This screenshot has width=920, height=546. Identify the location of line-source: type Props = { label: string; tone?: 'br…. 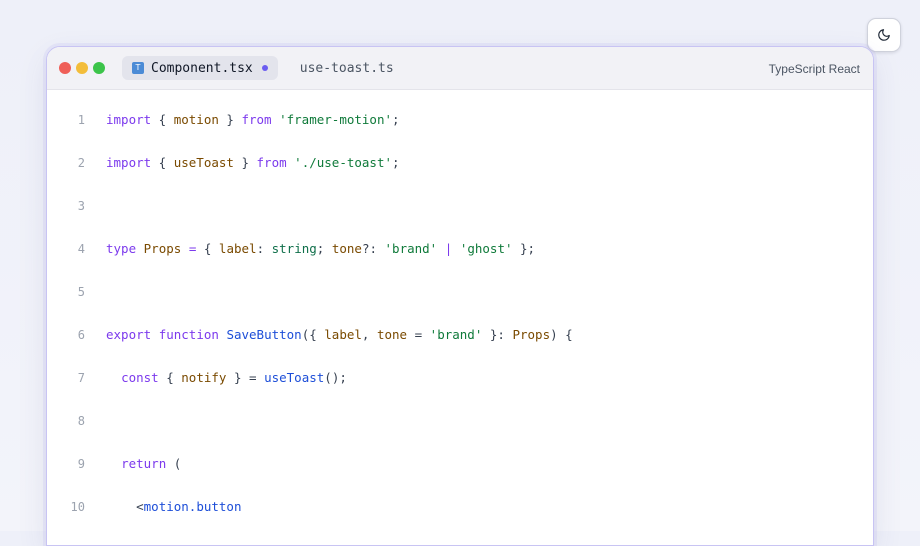
(320, 248).